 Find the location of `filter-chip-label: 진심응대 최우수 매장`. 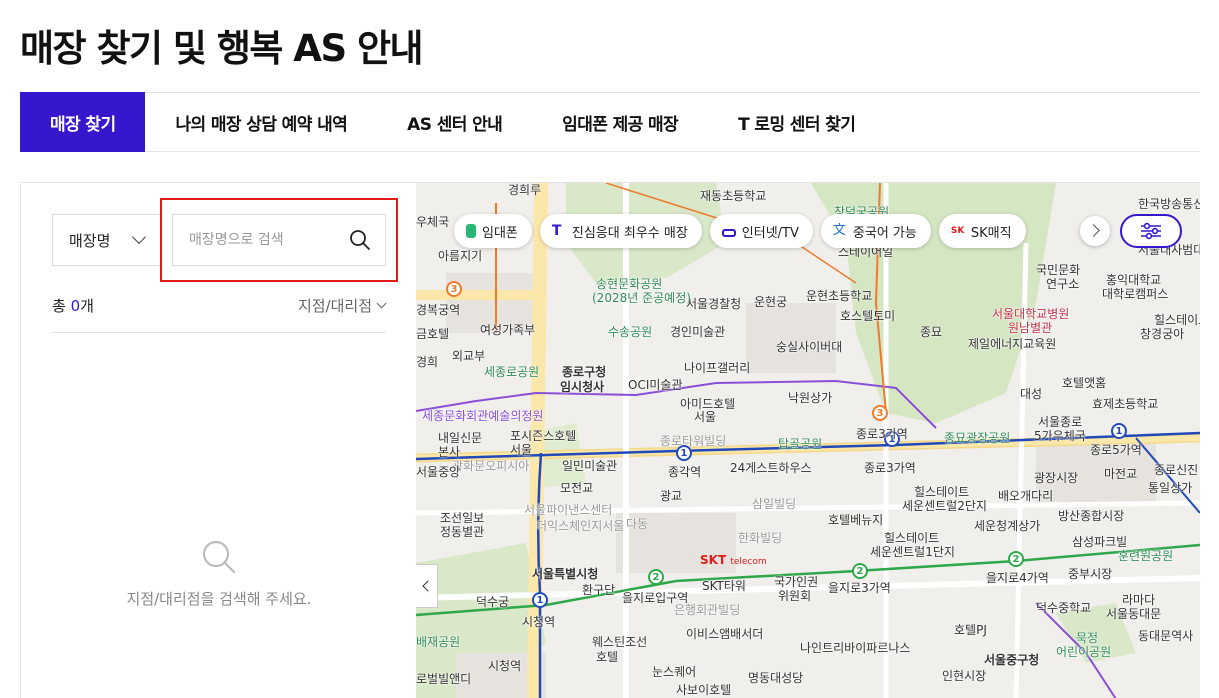

filter-chip-label: 진심응대 최우수 매장 is located at coordinates (629, 233).